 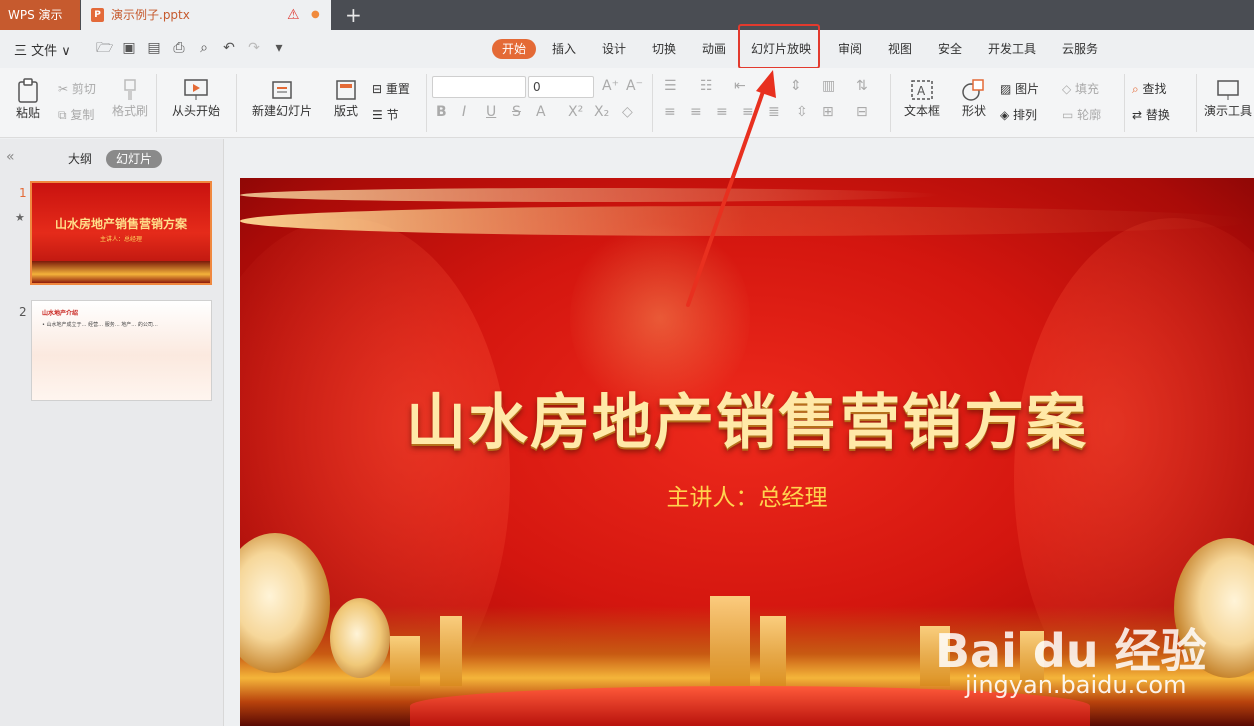 I want to click on font-family-select, so click(x=479, y=87).